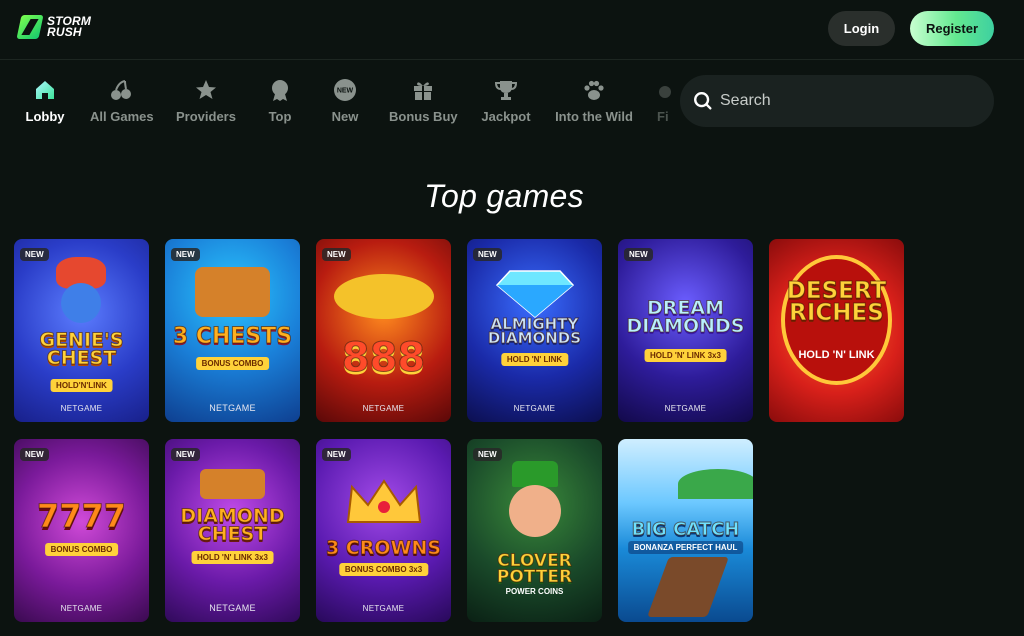 The height and width of the screenshot is (636, 1024). What do you see at coordinates (665, 92) in the screenshot?
I see `fruit-icon` at bounding box center [665, 92].